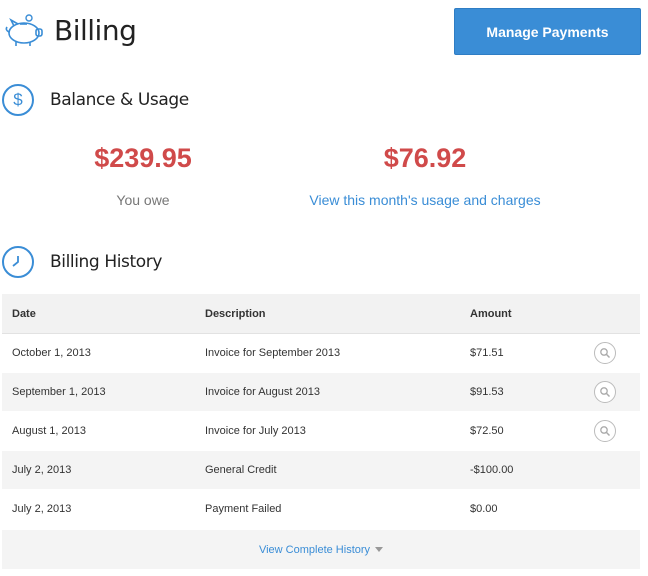 Image resolution: width=648 pixels, height=576 pixels. I want to click on row-date: October 1, 2013, so click(51, 353).